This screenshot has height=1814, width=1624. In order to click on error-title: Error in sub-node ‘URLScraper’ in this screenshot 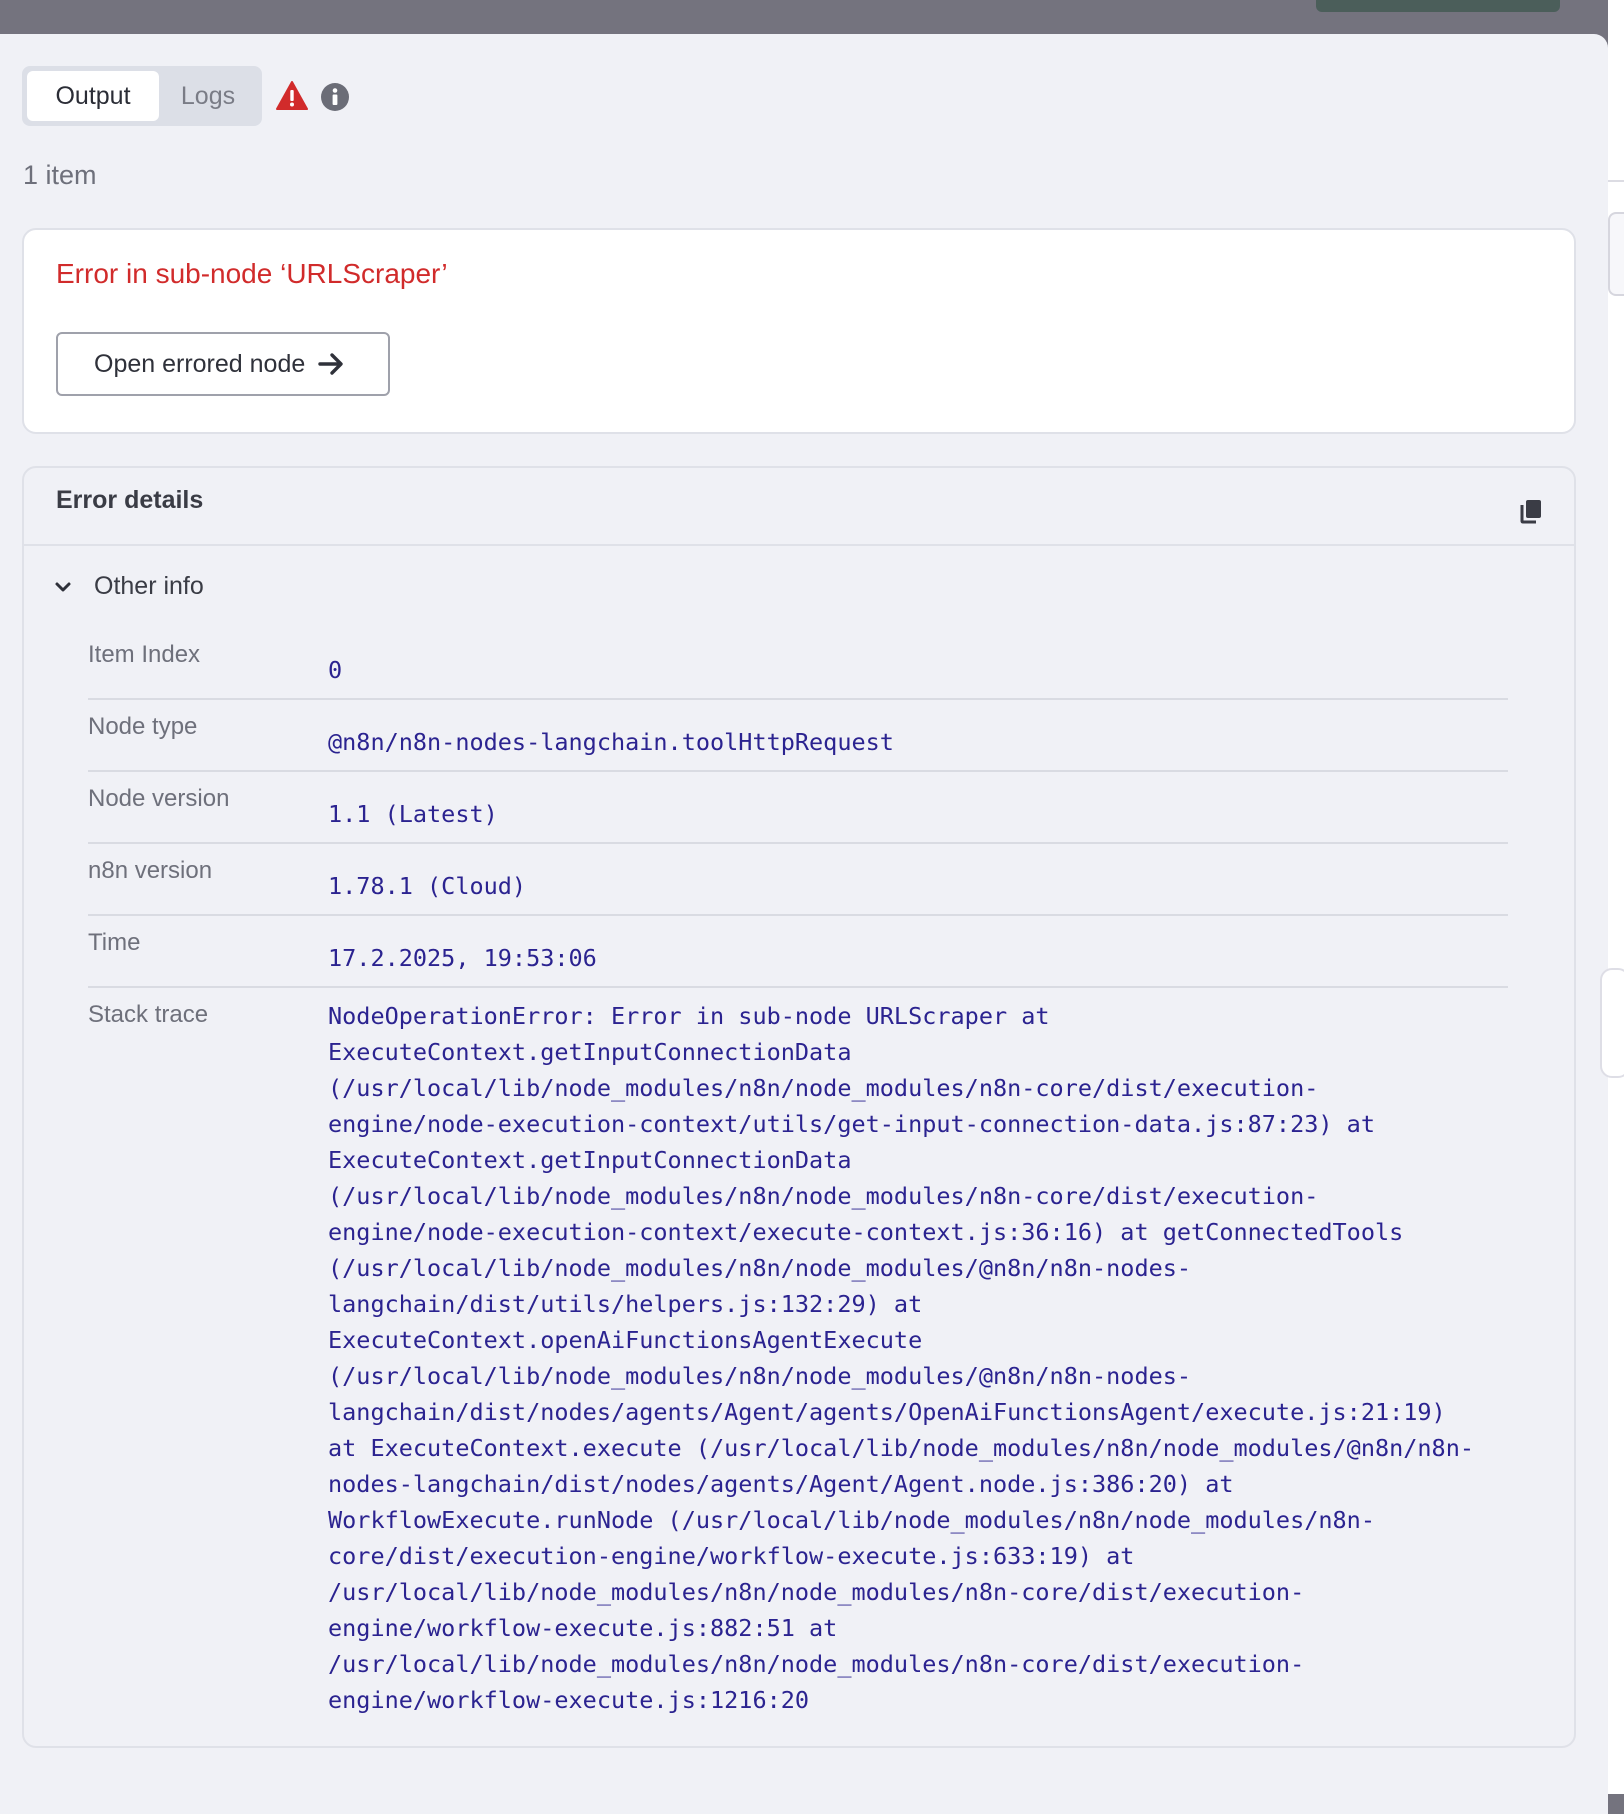, I will do `click(252, 273)`.